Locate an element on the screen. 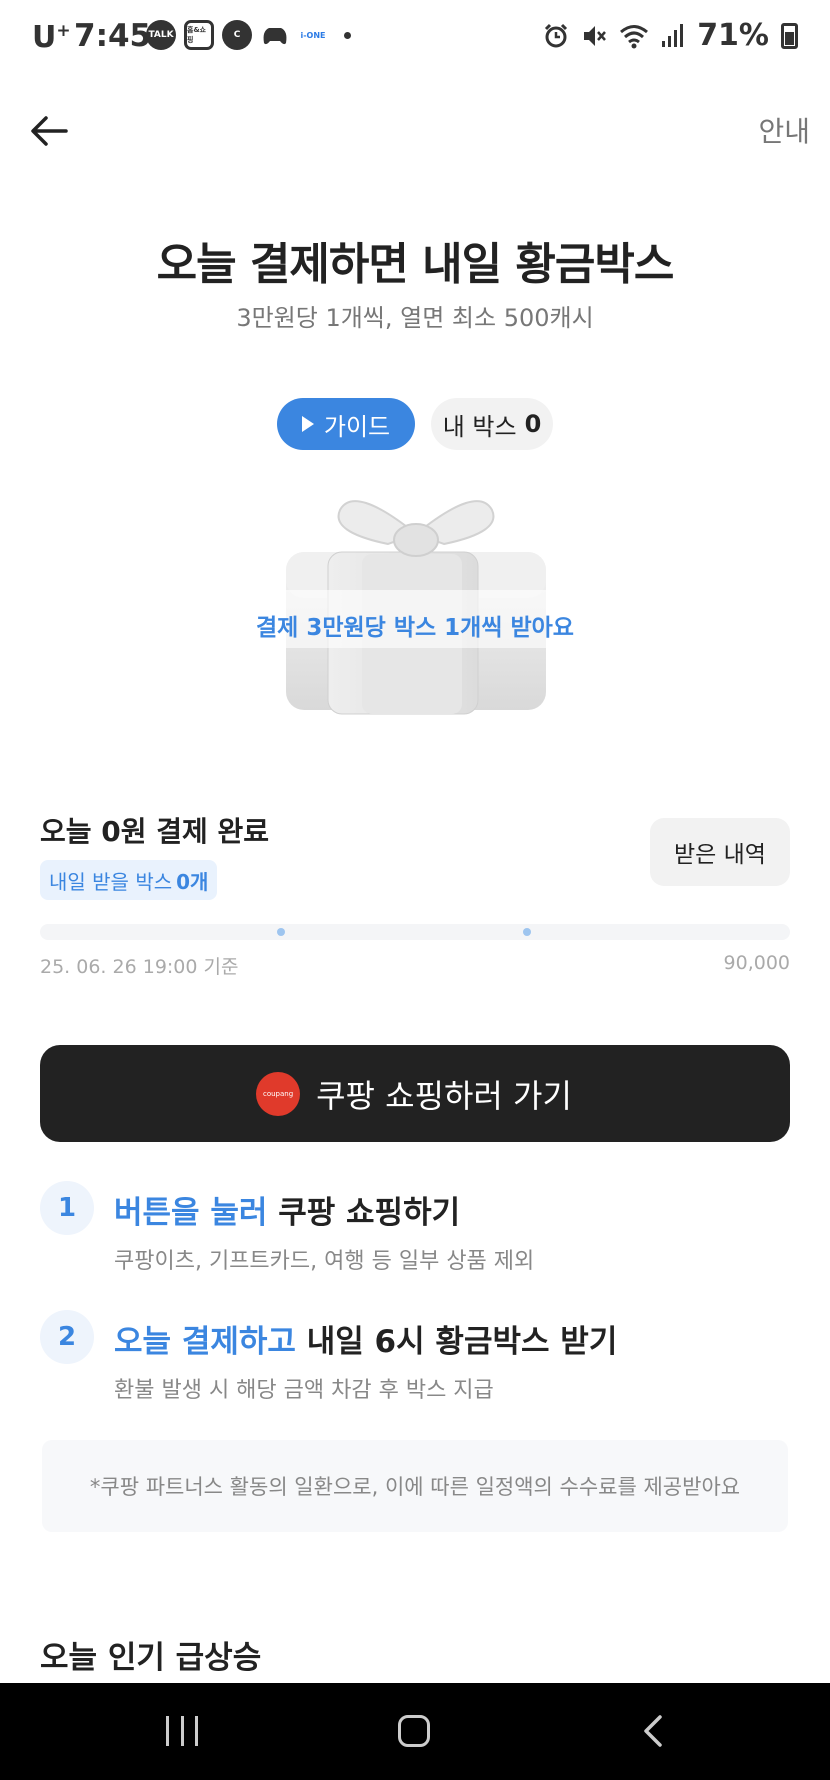 This screenshot has height=1780, width=830. my-box-button: 내 박스 0 is located at coordinates (492, 424).